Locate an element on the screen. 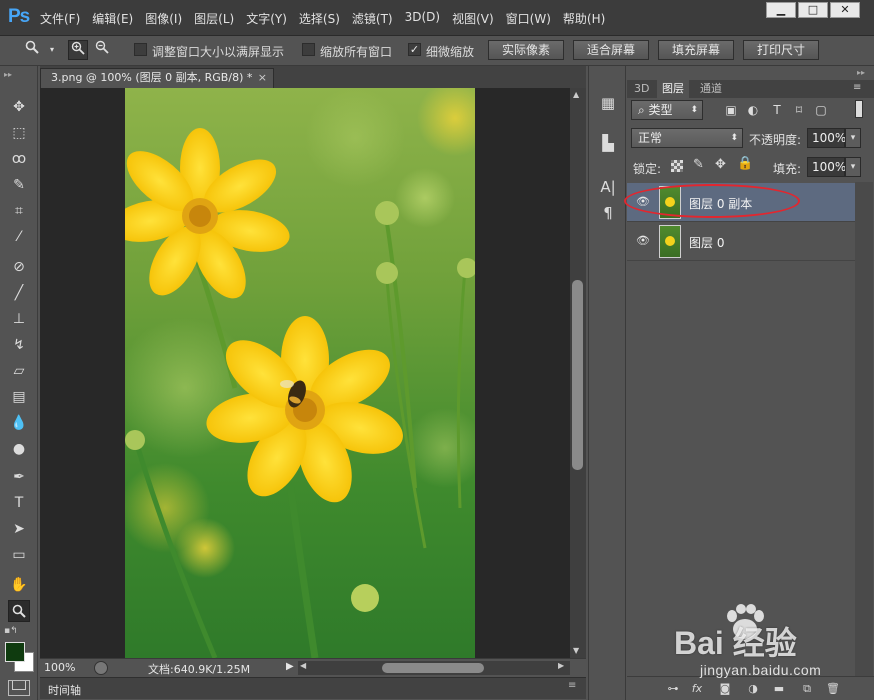 Image resolution: width=874 pixels, height=700 pixels. document-tab-bar: 3.png @ 100% (图层 0 副本, RGB/8) * × is located at coordinates (313, 77).